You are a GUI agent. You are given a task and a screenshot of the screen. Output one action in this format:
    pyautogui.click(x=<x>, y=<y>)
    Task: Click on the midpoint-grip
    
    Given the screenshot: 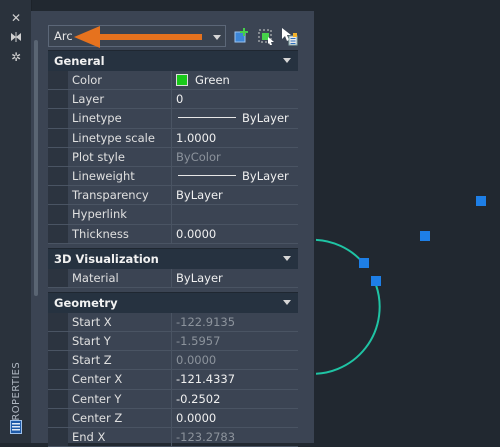 What is the action you would take?
    pyautogui.click(x=481, y=201)
    